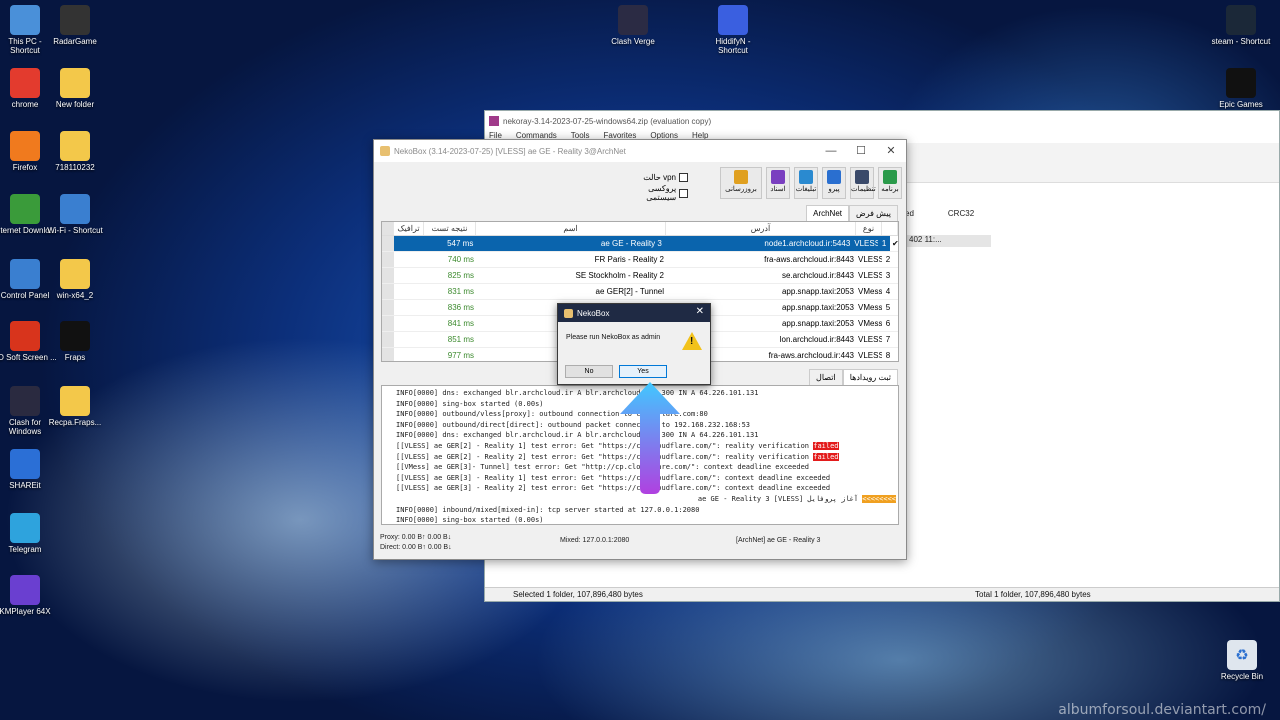 The height and width of the screenshot is (720, 1280). I want to click on desktop-shortcut: RadarGame, so click(75, 25).